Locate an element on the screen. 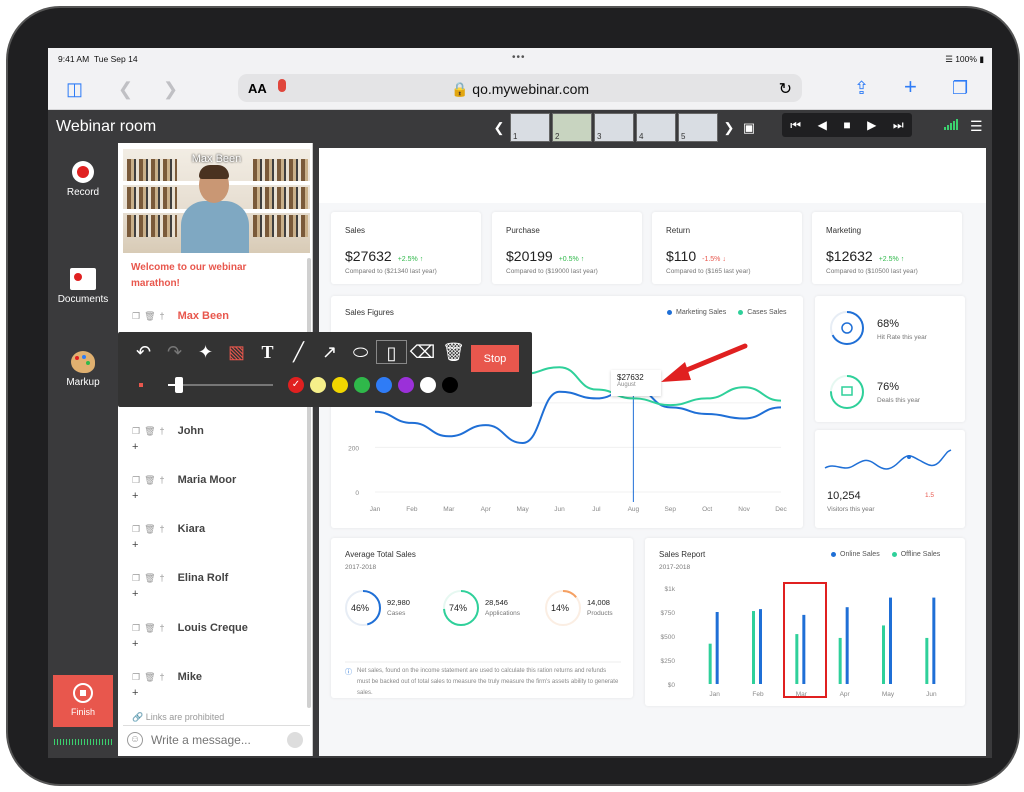 The image size is (1024, 792). chat-scrollbar is located at coordinates (309, 483).